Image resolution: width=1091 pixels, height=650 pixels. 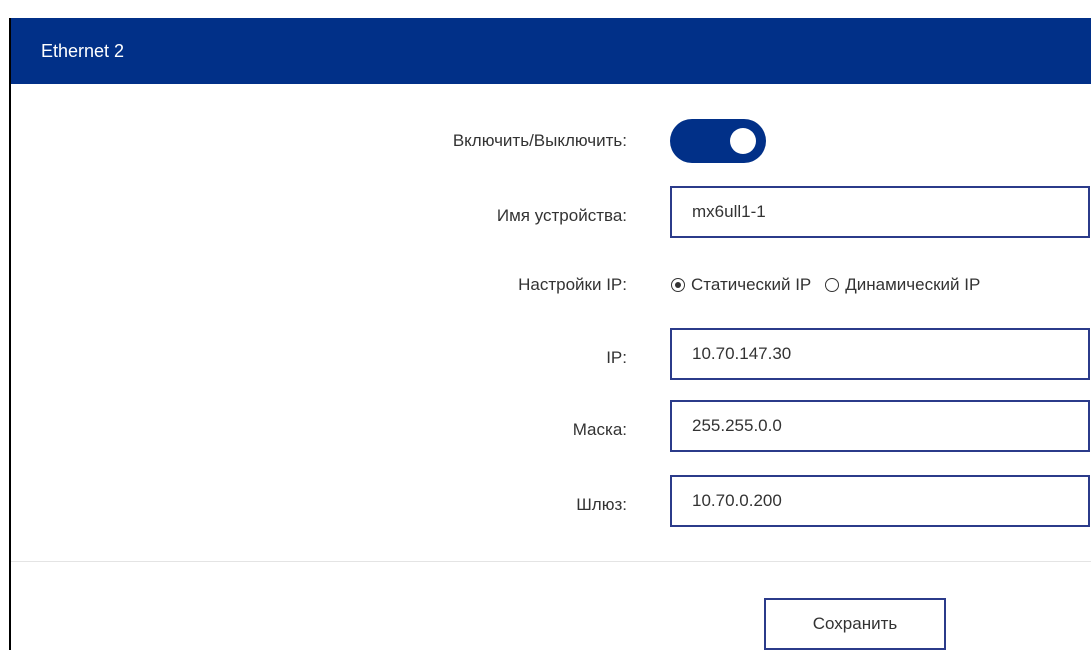 What do you see at coordinates (601, 504) in the screenshot?
I see `gateway-label: Шлюз:` at bounding box center [601, 504].